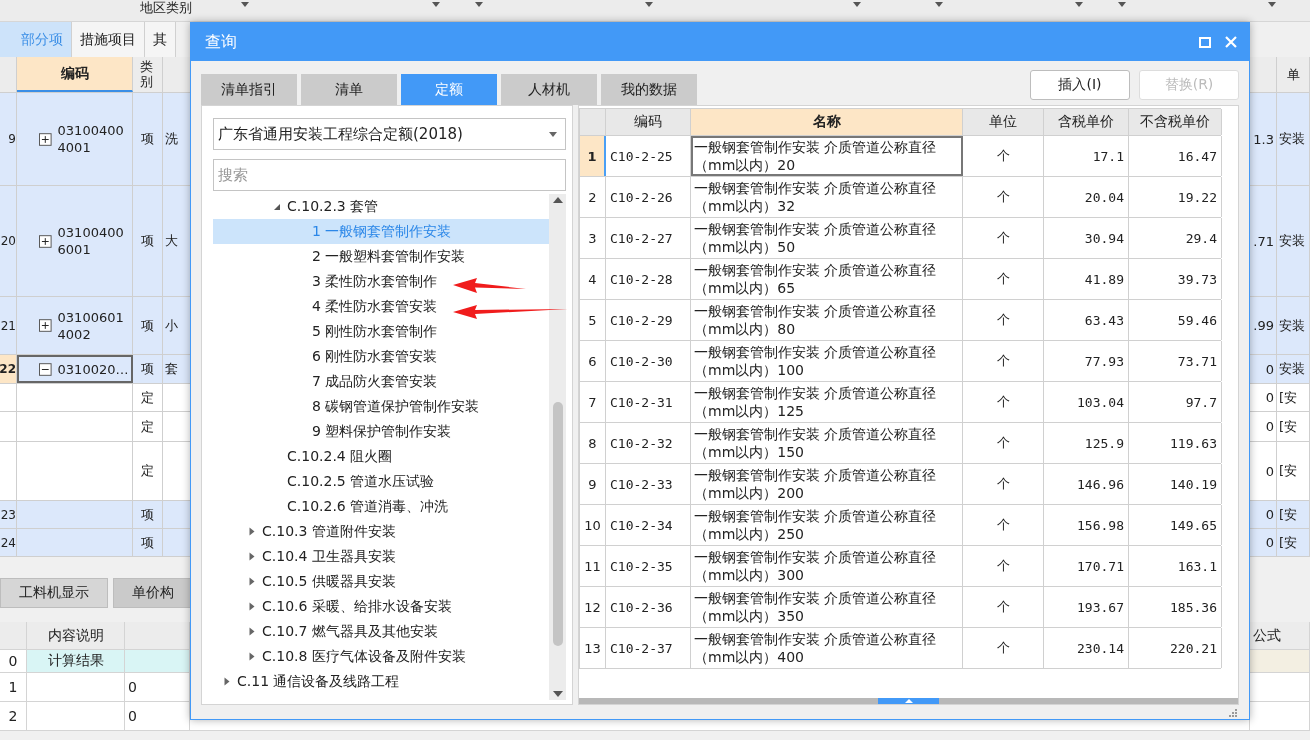  Describe the element at coordinates (381, 606) in the screenshot. I see `tree-item: C.10.6 采暖、给排水设备安装` at that location.